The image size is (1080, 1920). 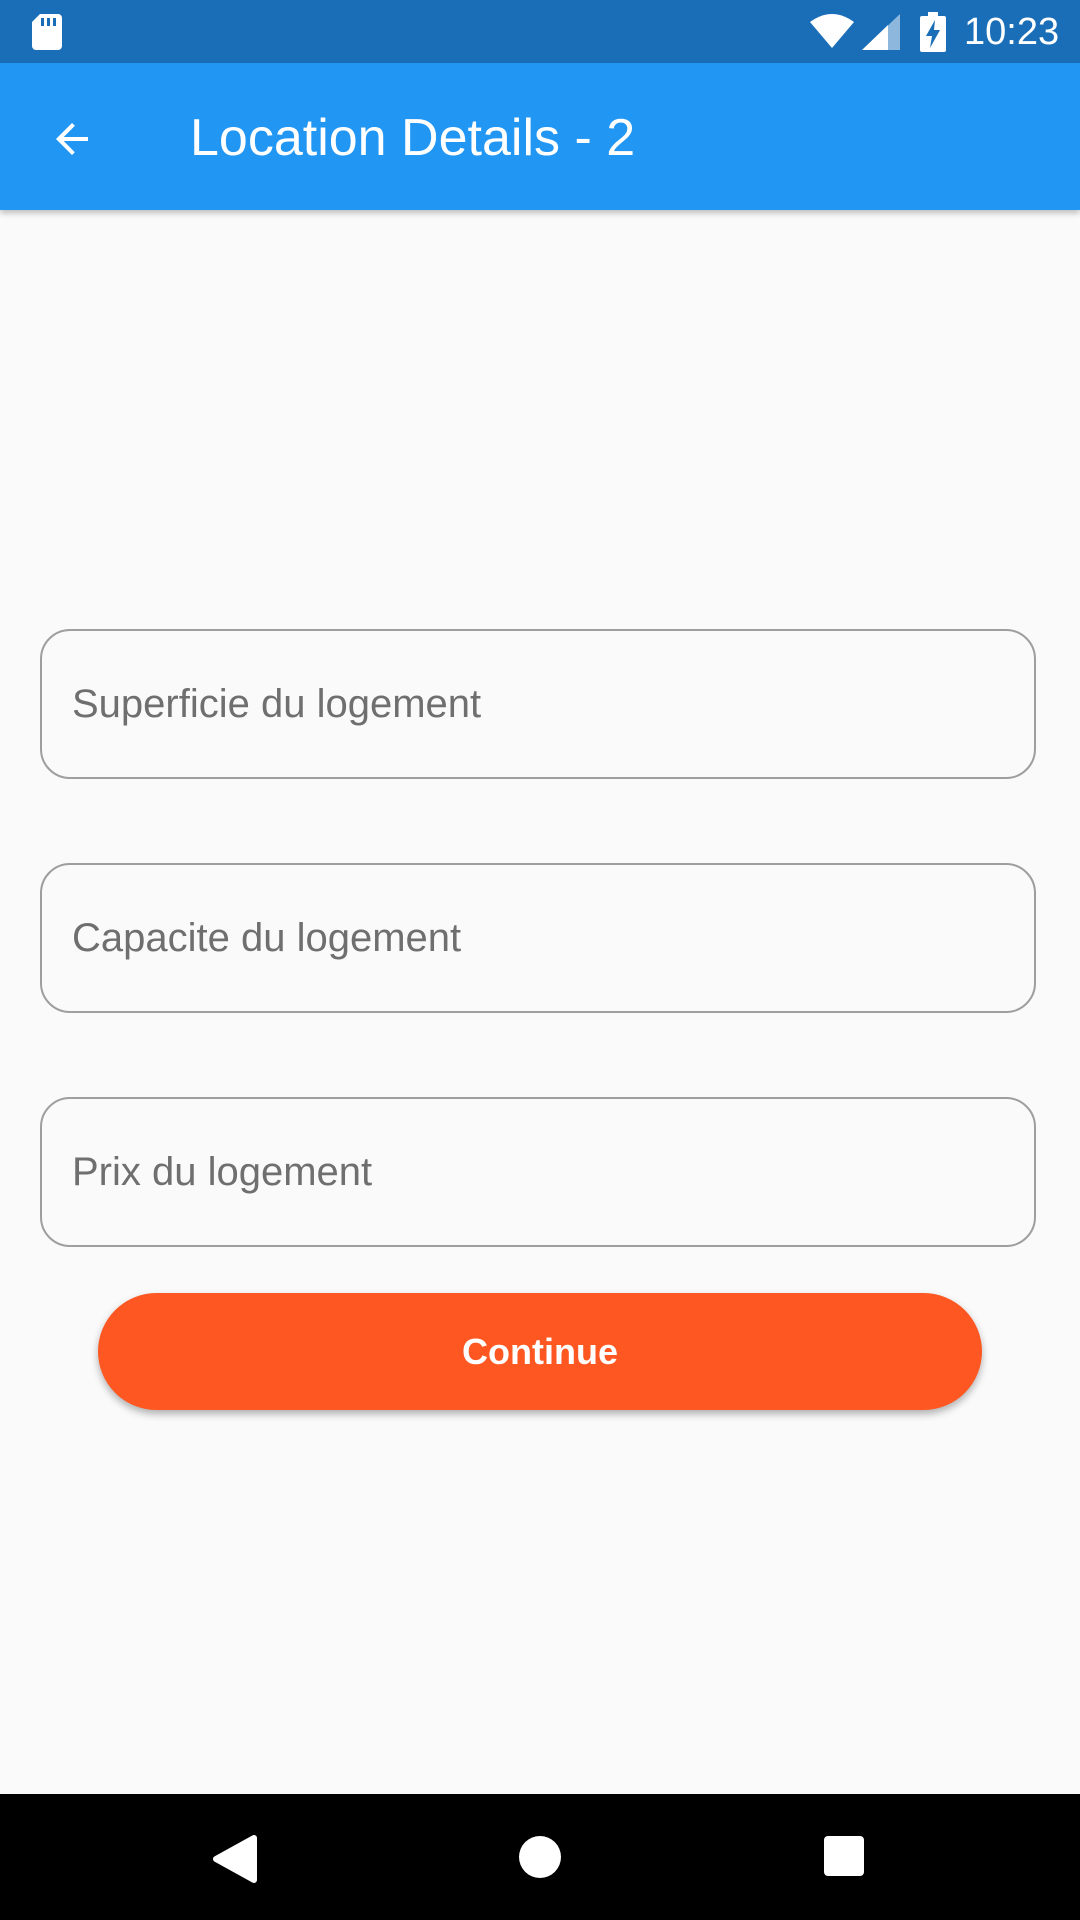 I want to click on status-time: 10:23, so click(x=1012, y=32).